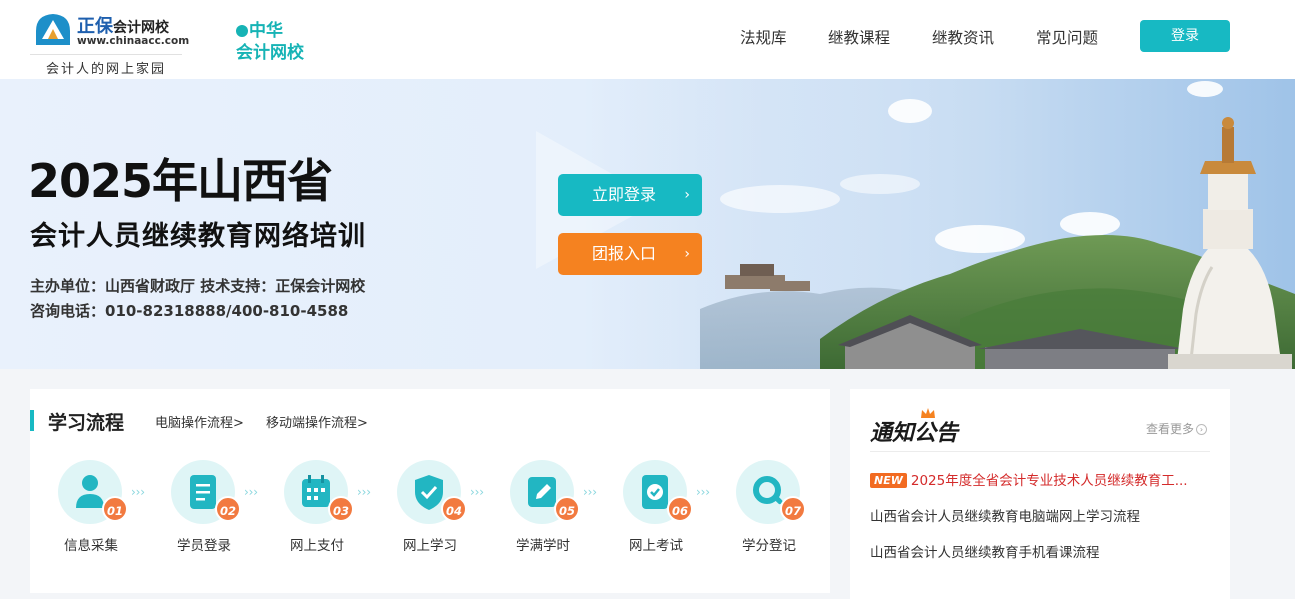  What do you see at coordinates (963, 37) in the screenshot?
I see `nav-news: 继教资讯` at bounding box center [963, 37].